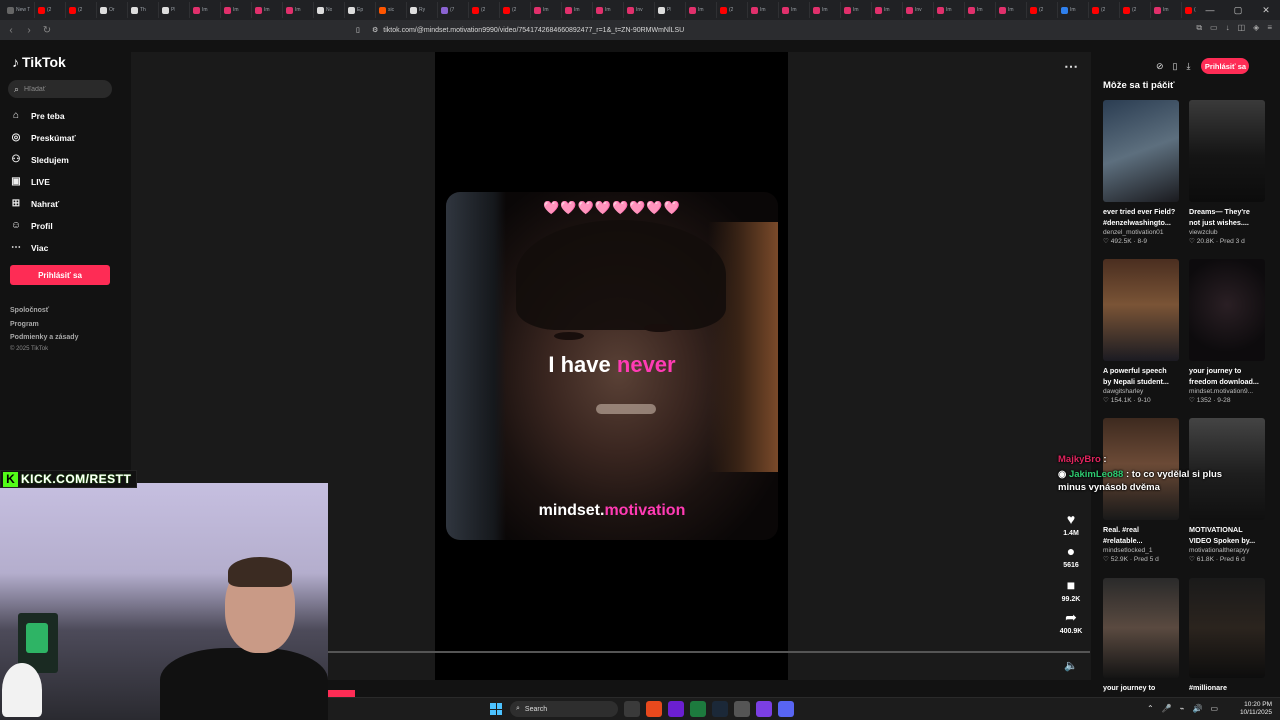 The width and height of the screenshot is (1280, 720). What do you see at coordinates (1167, 708) in the screenshot?
I see `mic-icon: 🎤` at bounding box center [1167, 708].